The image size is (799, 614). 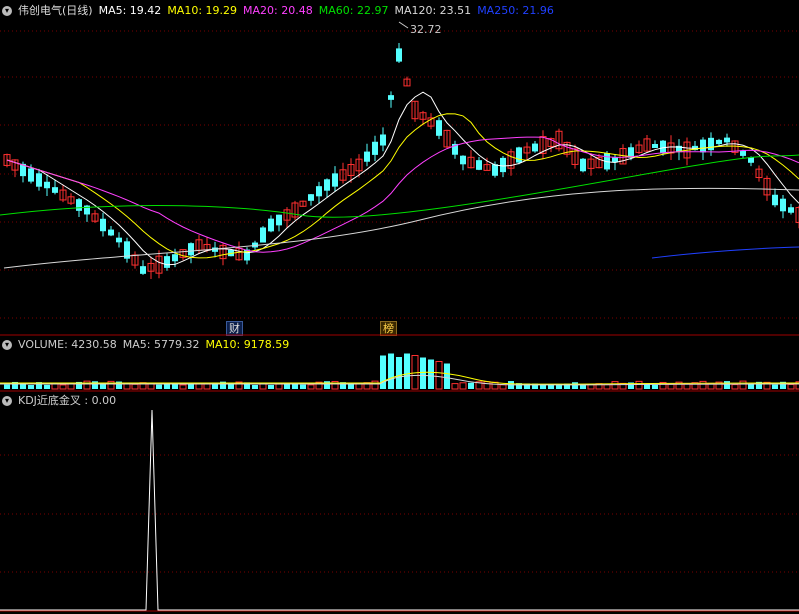 I want to click on peak-pointer, so click(x=403, y=25).